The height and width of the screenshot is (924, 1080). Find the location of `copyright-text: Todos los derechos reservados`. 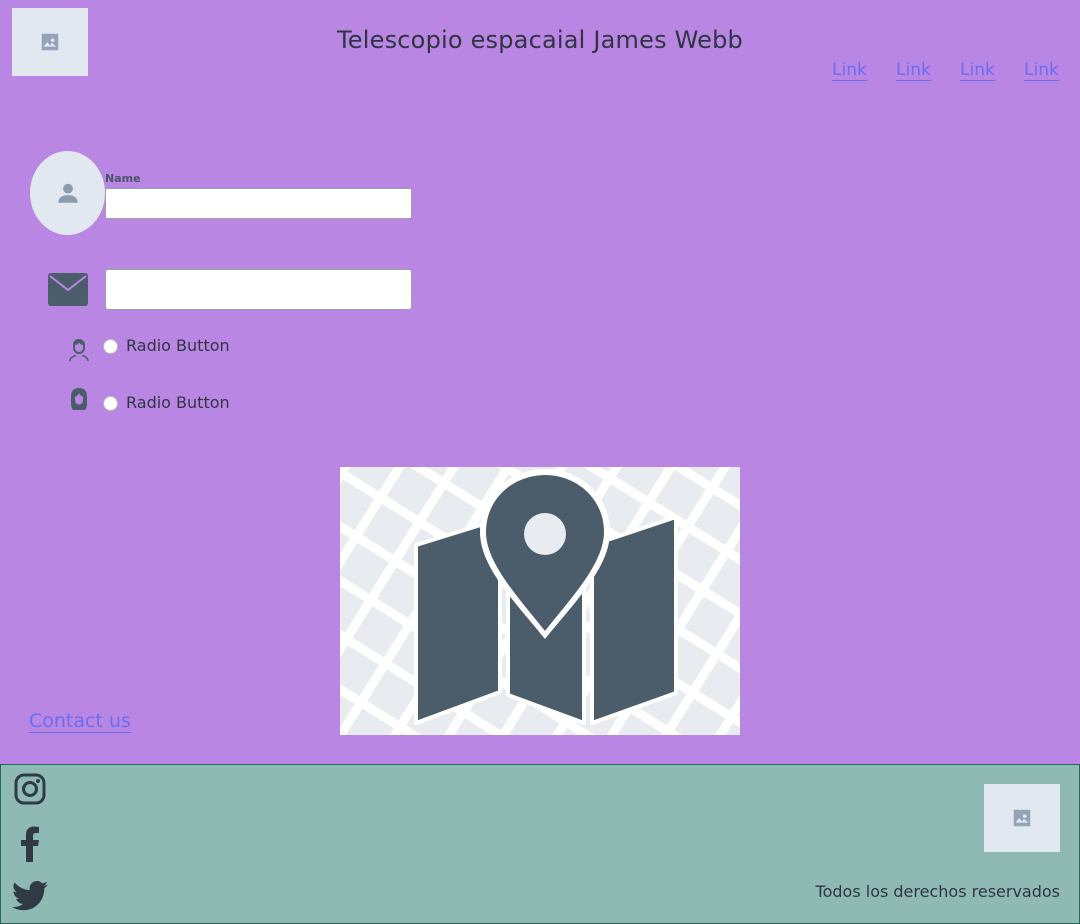

copyright-text: Todos los derechos reservados is located at coordinates (937, 891).